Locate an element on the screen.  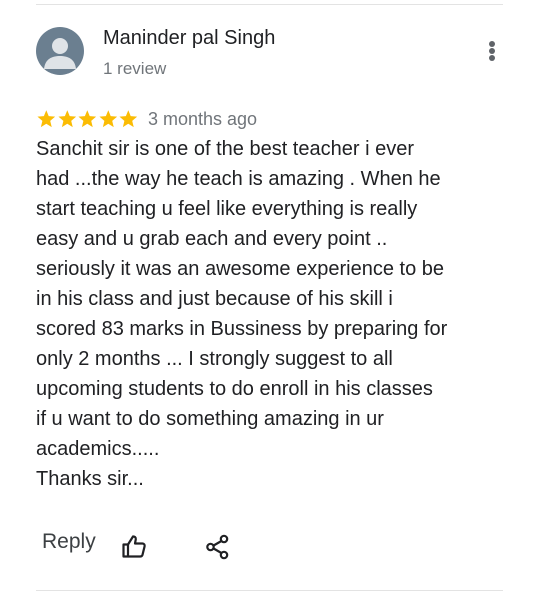
person-avatar-icon is located at coordinates (60, 53).